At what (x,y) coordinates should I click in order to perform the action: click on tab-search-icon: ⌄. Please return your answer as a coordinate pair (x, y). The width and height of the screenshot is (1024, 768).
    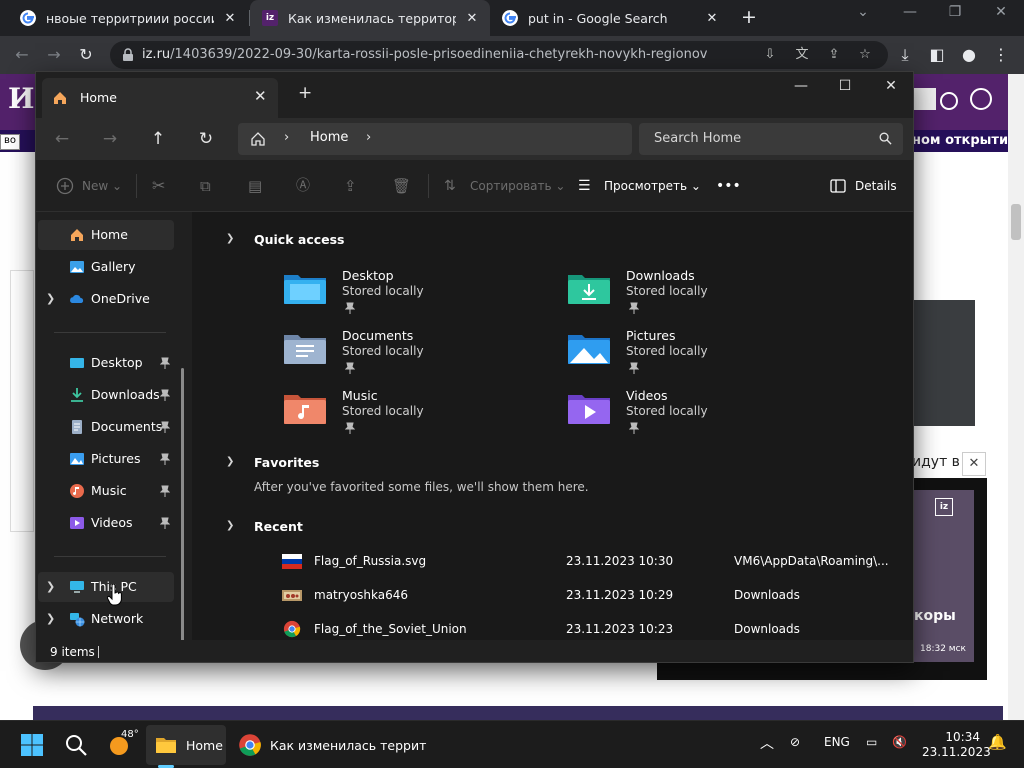
    Looking at the image, I should click on (863, 12).